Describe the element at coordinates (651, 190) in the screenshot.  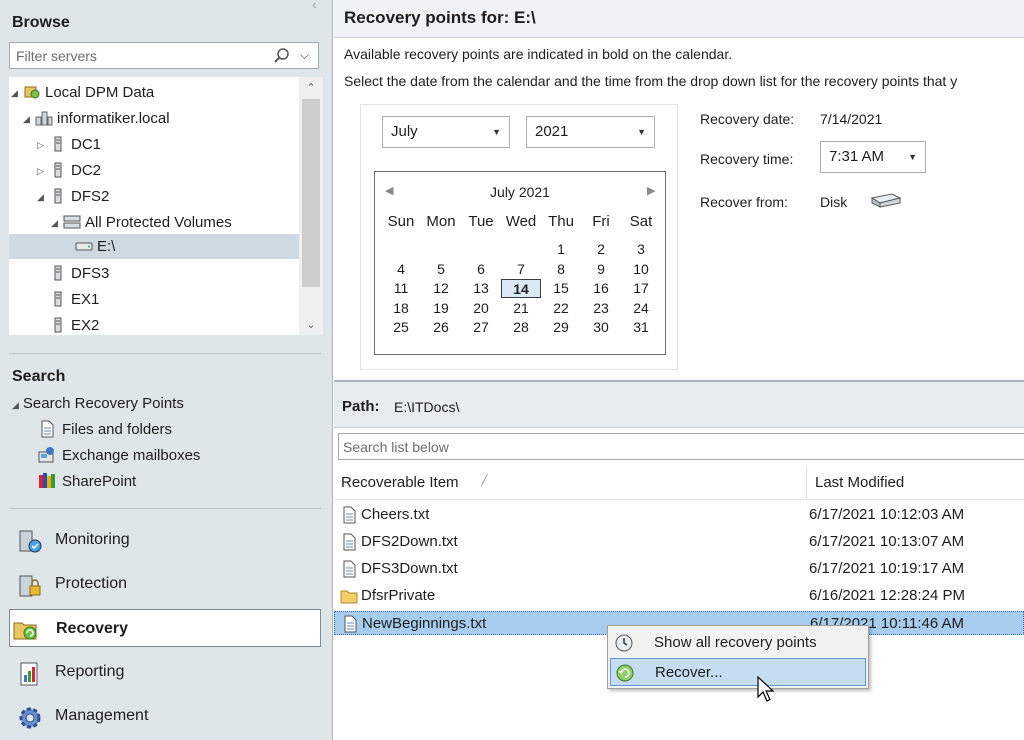
I see `next-month-icon: ▶` at that location.